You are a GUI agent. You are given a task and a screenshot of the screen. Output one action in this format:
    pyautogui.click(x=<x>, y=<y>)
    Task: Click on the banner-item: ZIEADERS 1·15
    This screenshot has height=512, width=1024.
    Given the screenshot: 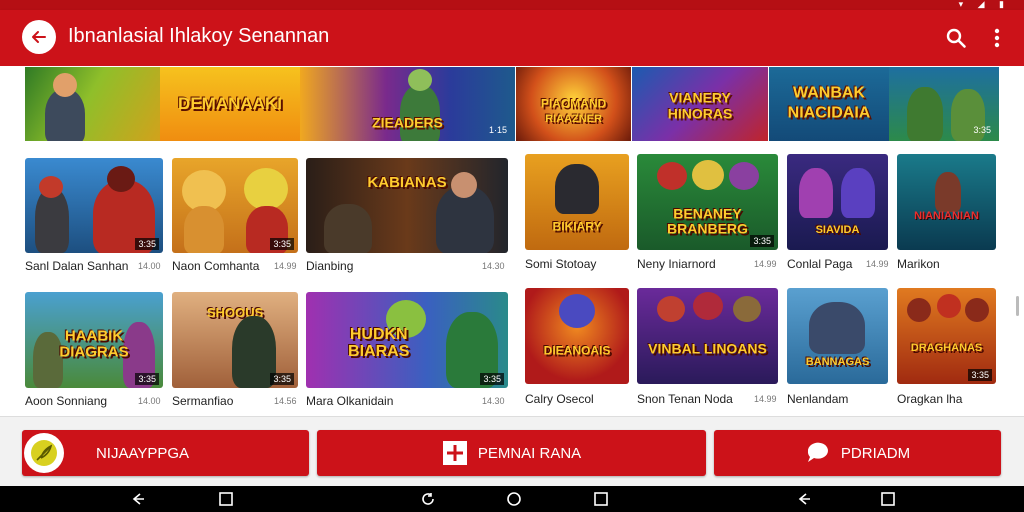 What is the action you would take?
    pyautogui.click(x=407, y=104)
    